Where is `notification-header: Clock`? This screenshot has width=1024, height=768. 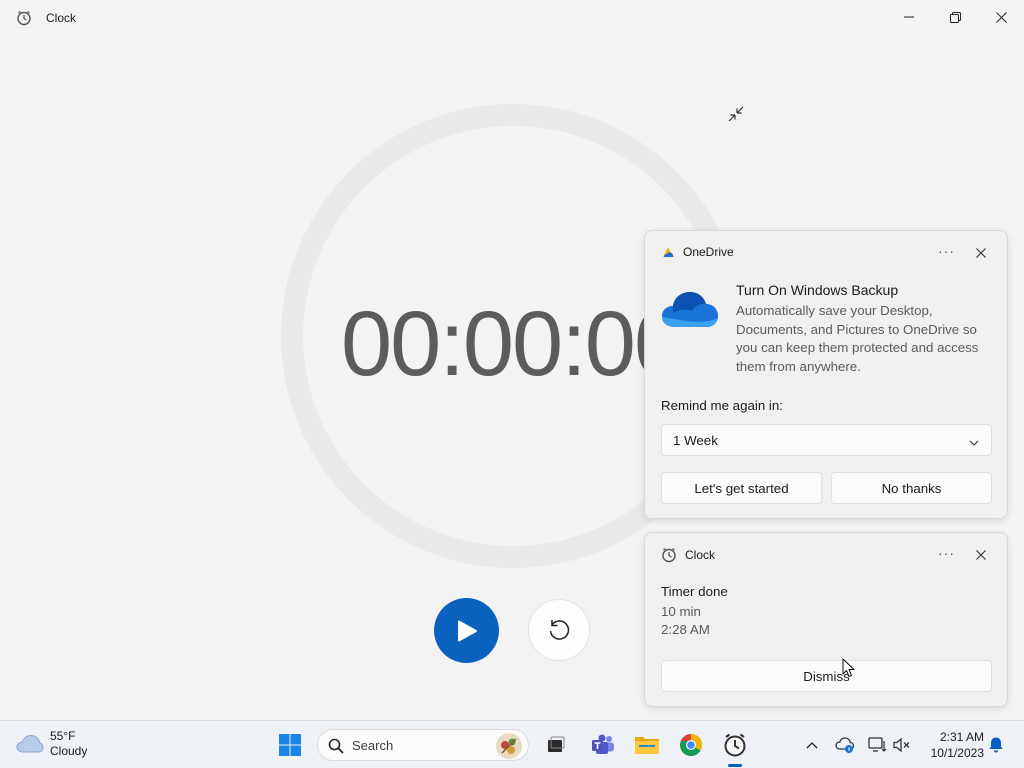 notification-header: Clock is located at coordinates (688, 555).